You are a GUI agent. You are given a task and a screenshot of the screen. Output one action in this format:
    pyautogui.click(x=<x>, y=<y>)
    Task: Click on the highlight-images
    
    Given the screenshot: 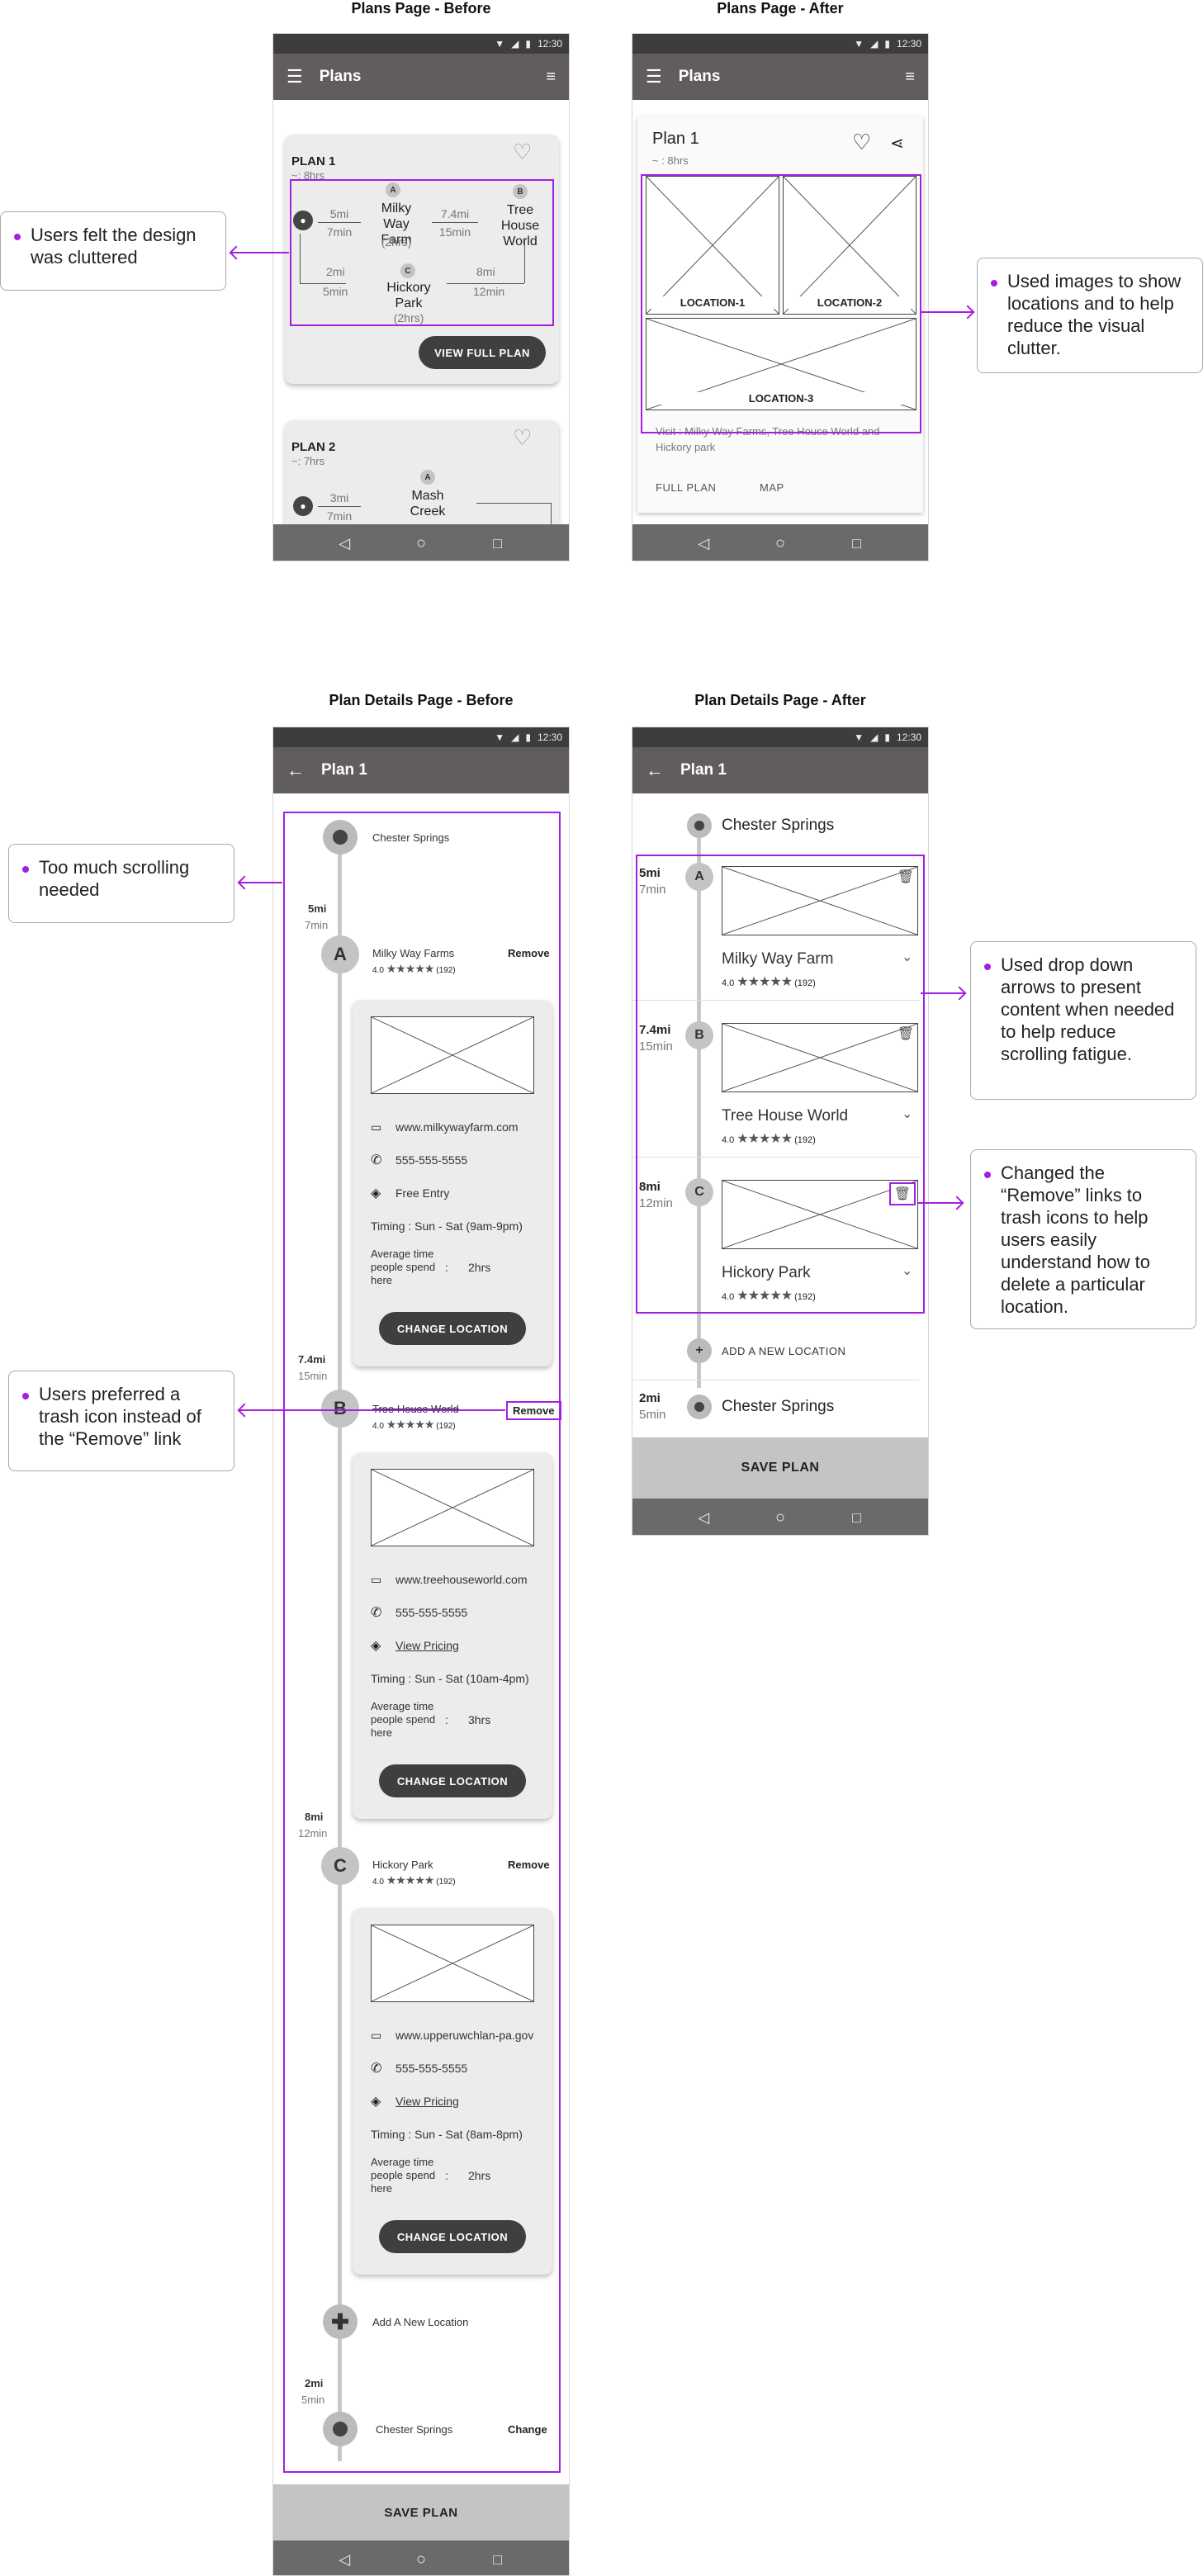 What is the action you would take?
    pyautogui.click(x=781, y=303)
    